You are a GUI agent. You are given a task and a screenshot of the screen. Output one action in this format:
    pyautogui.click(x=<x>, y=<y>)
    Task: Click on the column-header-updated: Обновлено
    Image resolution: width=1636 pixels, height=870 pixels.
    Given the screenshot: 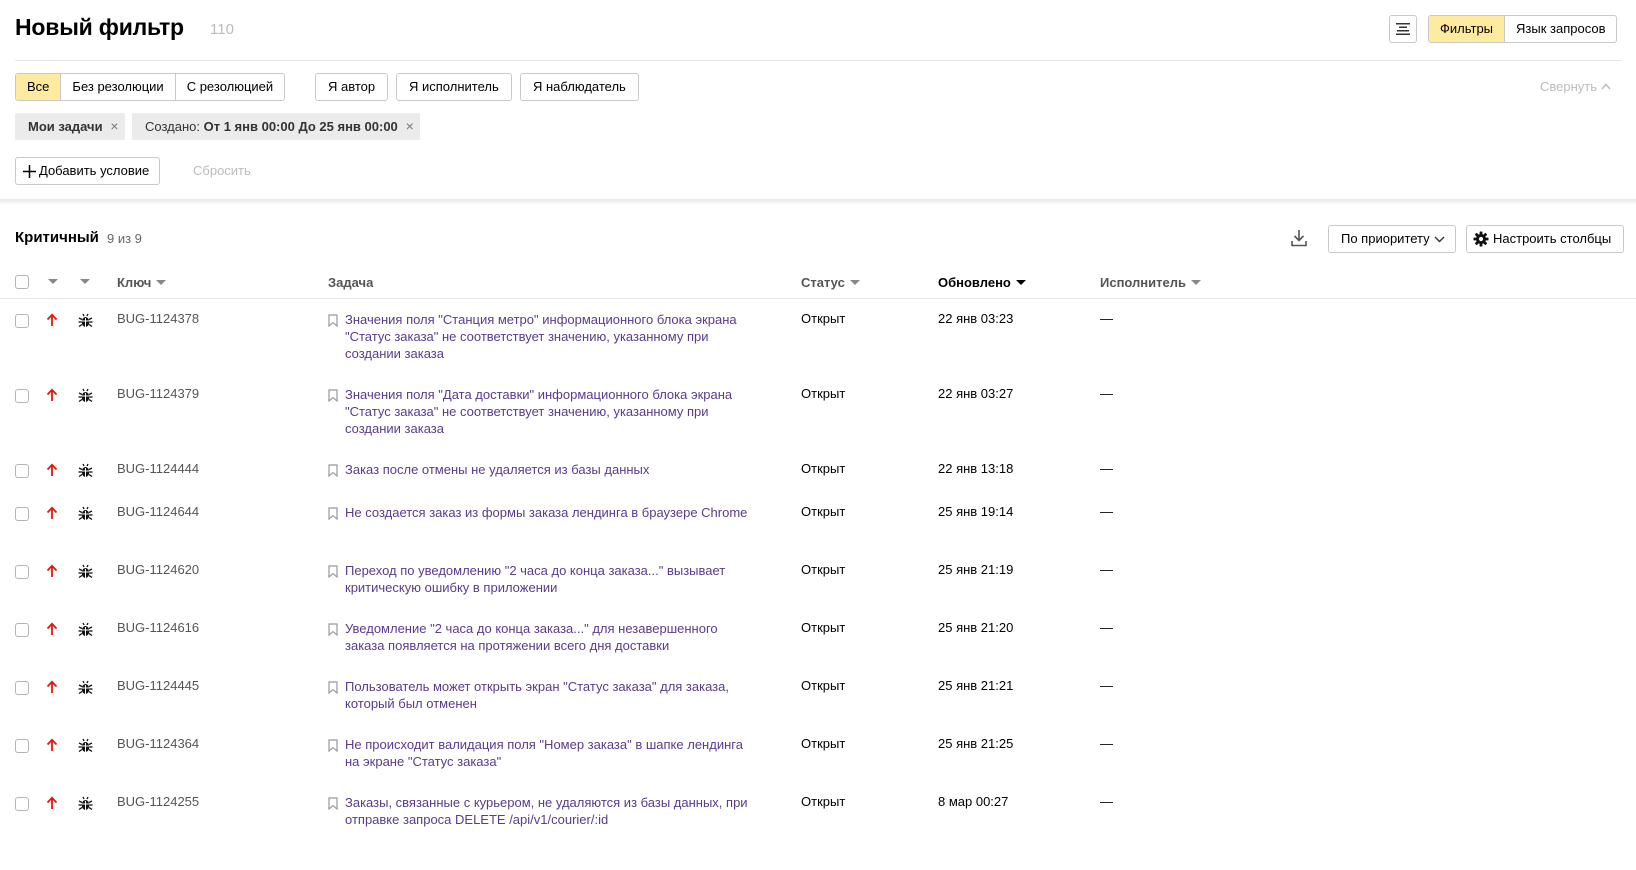 What is the action you would take?
    pyautogui.click(x=982, y=282)
    